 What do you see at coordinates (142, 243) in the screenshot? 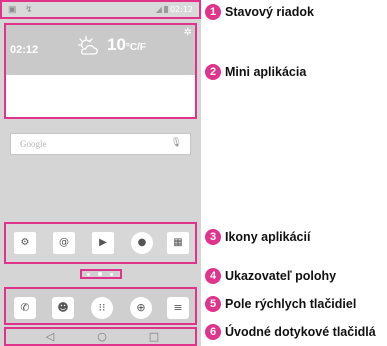
I see `camera-app-icon: ●` at bounding box center [142, 243].